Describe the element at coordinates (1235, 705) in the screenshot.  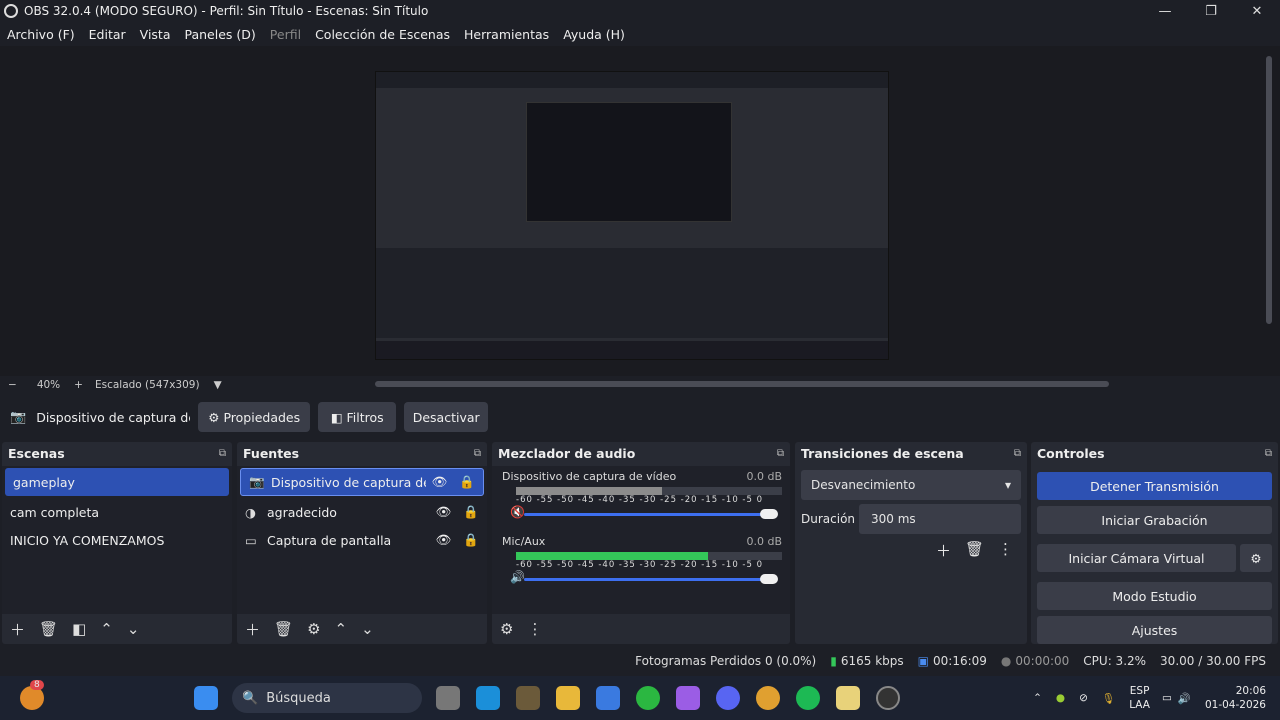
I see `clock-date: 01-04-2026` at that location.